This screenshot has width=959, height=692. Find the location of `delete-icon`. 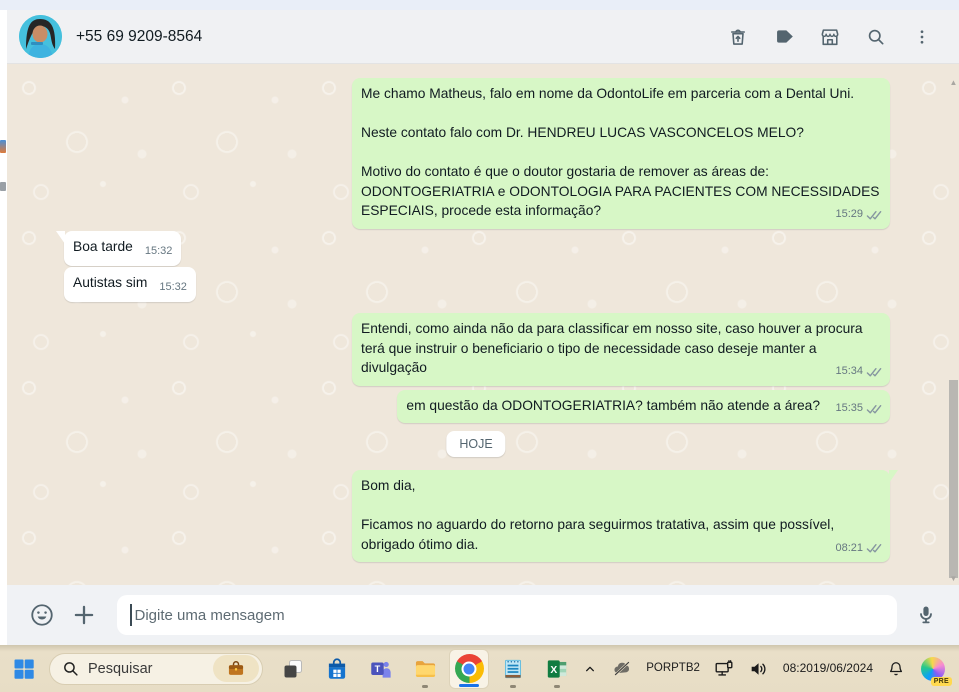

delete-icon is located at coordinates (738, 37).